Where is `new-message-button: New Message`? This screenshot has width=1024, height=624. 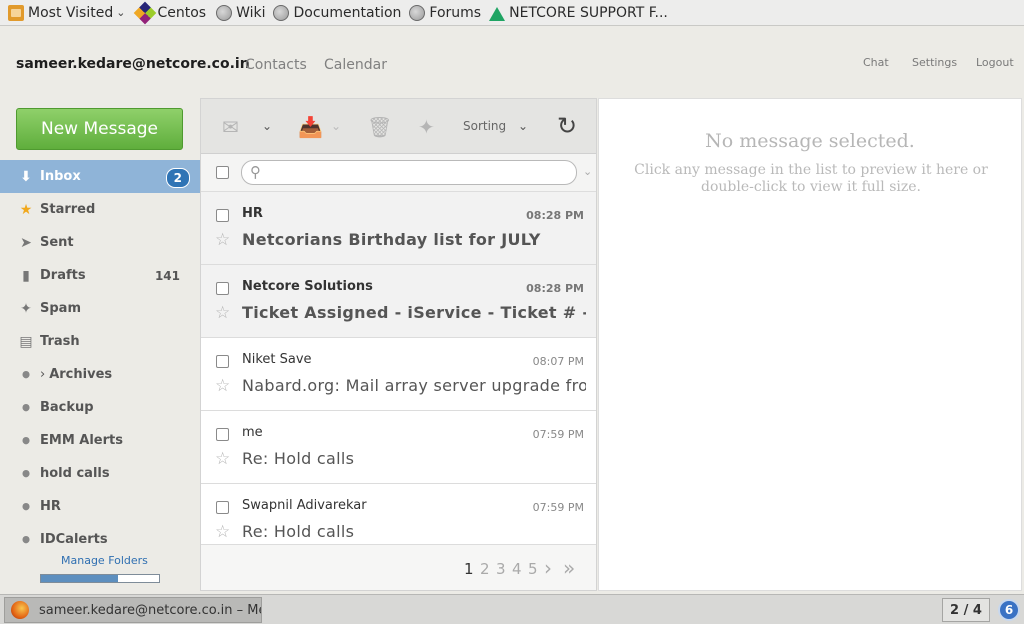 new-message-button: New Message is located at coordinates (99, 129).